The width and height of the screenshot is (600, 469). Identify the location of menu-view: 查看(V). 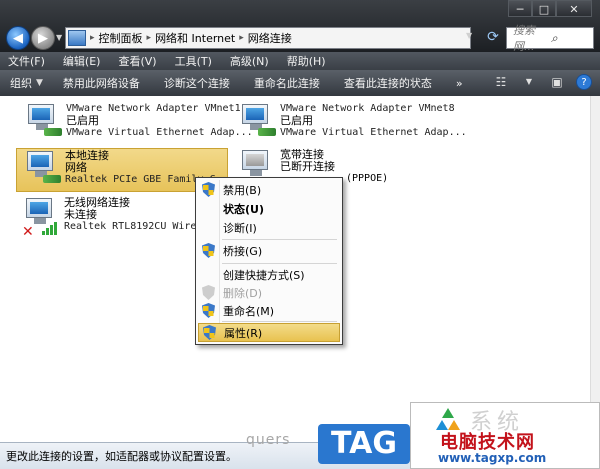
(137, 61).